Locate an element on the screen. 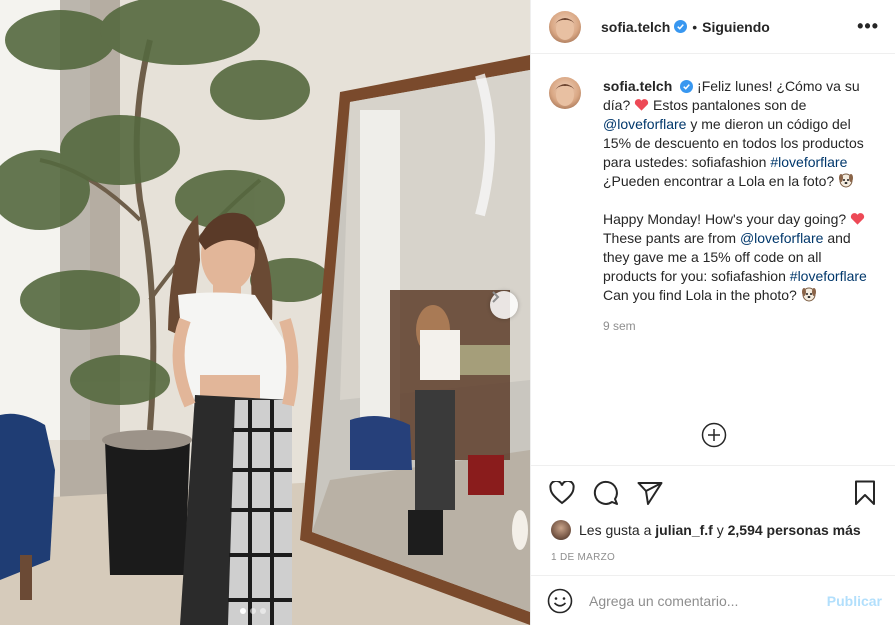 The height and width of the screenshot is (625, 895). likes-and: y is located at coordinates (720, 530).